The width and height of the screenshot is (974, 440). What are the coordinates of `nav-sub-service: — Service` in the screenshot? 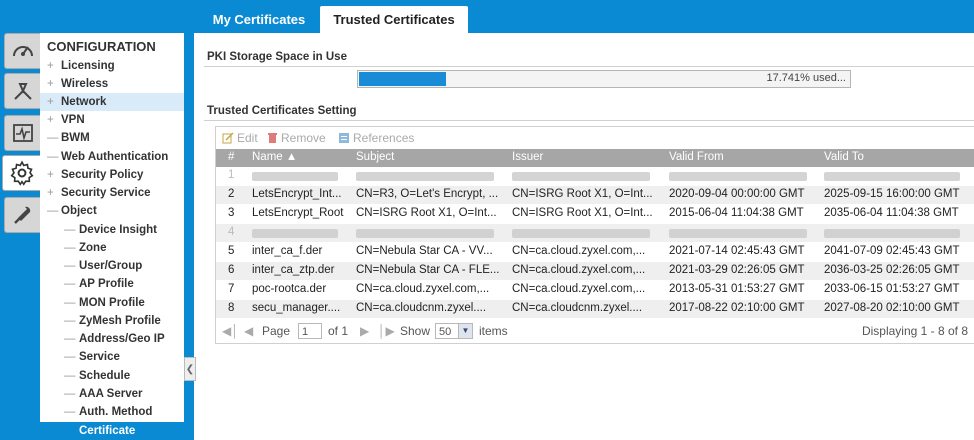 It's located at (112, 357).